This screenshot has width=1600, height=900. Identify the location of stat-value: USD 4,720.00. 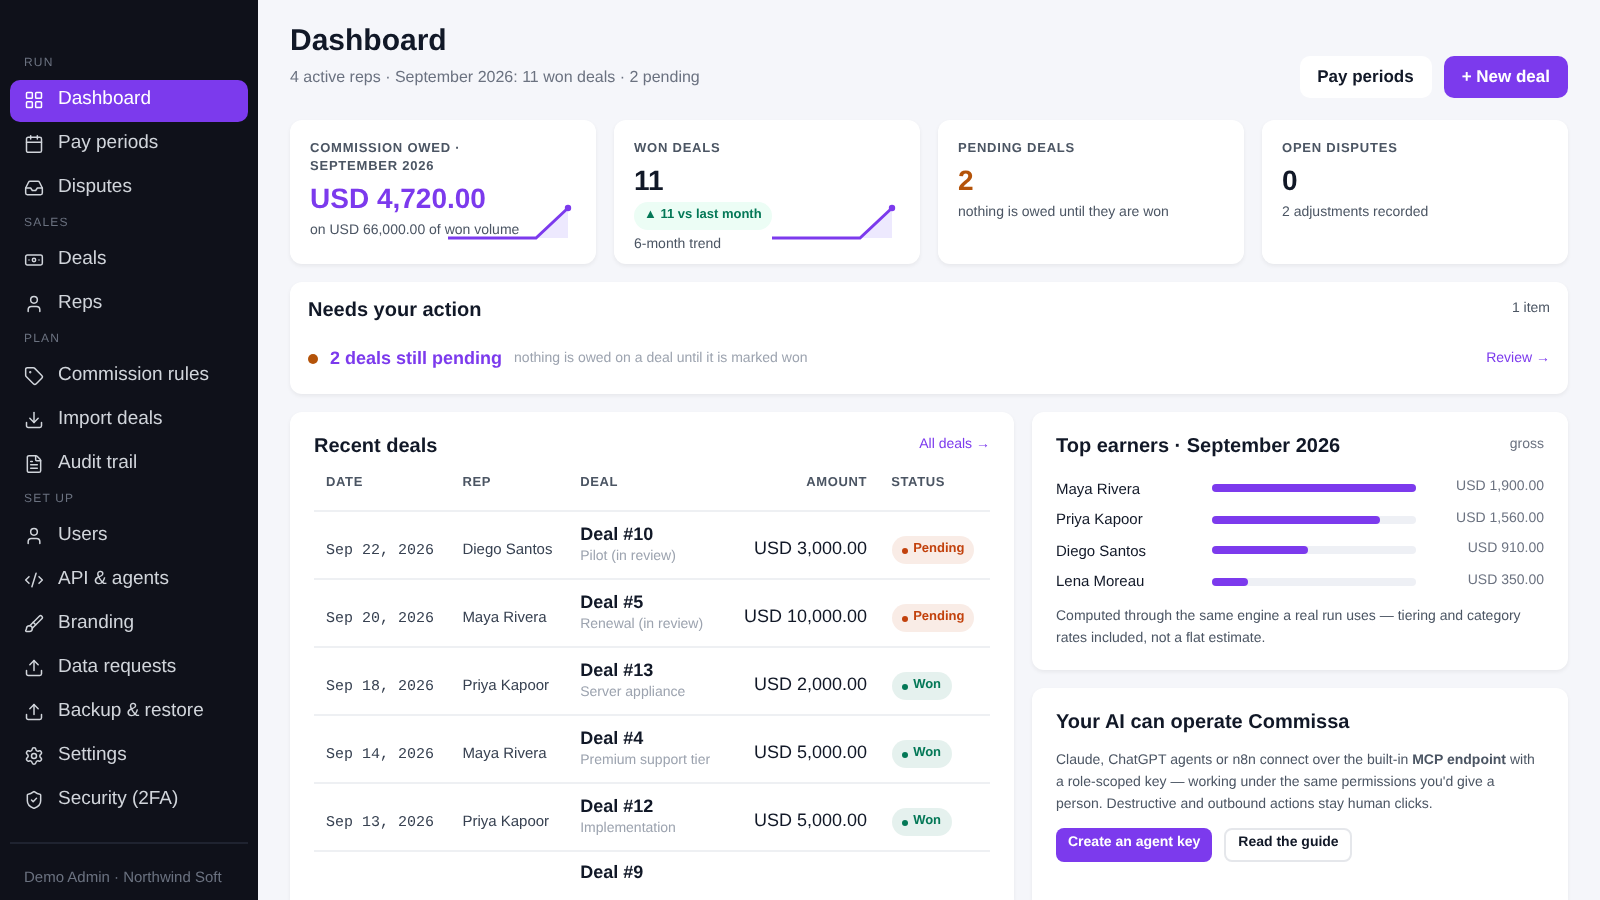
(399, 198).